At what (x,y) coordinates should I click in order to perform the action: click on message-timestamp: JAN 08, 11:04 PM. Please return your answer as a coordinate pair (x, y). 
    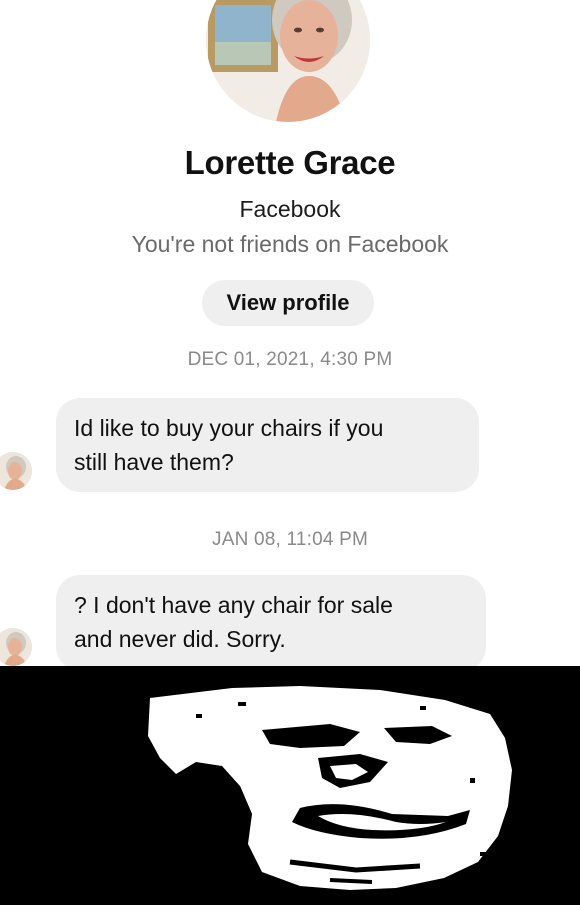
    Looking at the image, I should click on (290, 539).